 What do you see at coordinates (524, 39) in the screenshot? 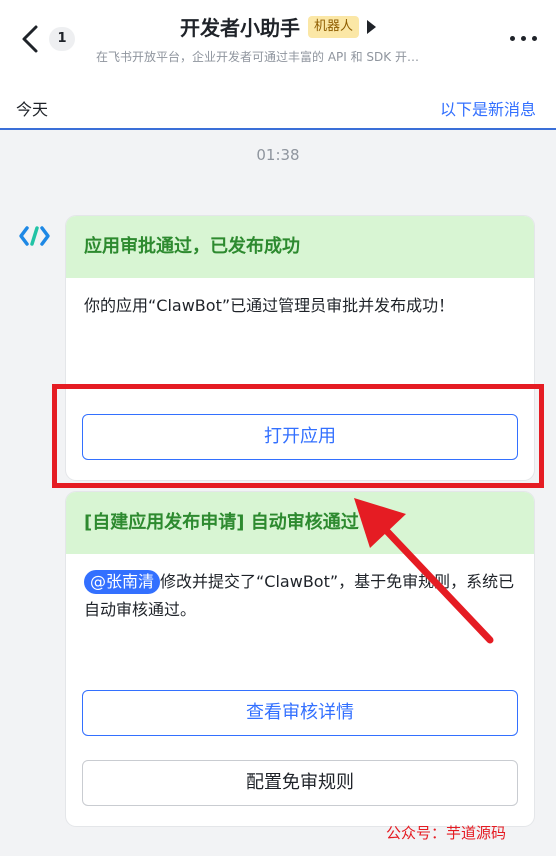
I see `more-options-icon` at bounding box center [524, 39].